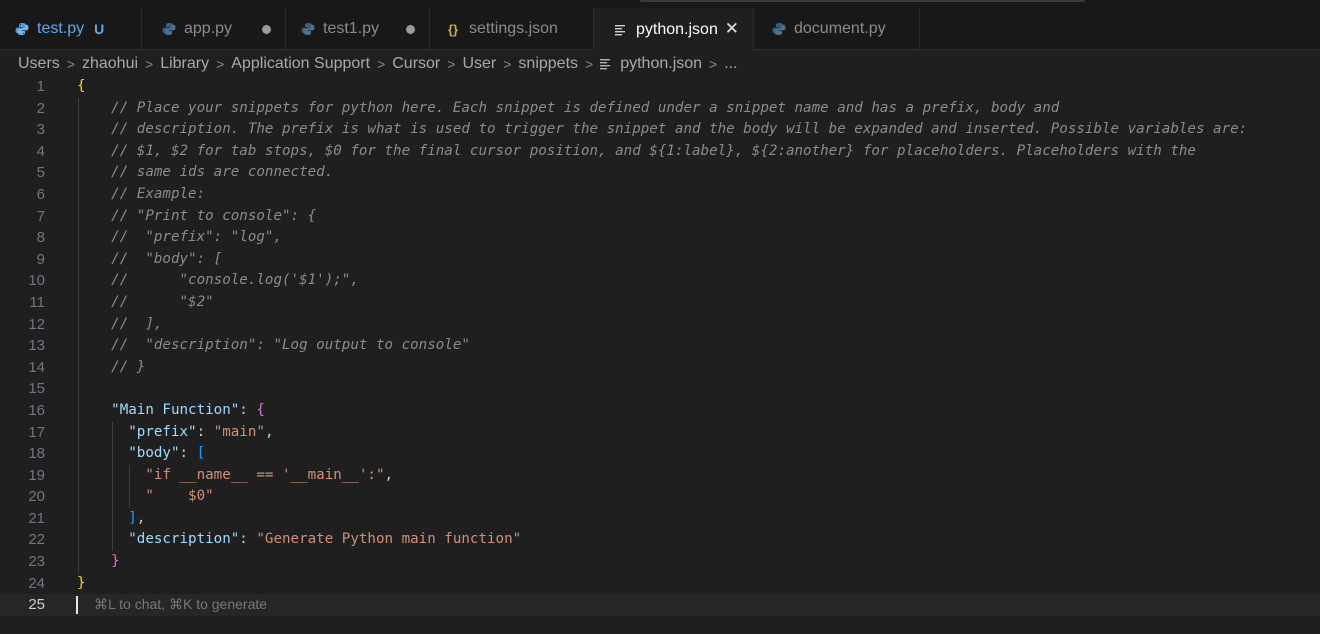  What do you see at coordinates (115, 561) in the screenshot?
I see `code-text: }` at bounding box center [115, 561].